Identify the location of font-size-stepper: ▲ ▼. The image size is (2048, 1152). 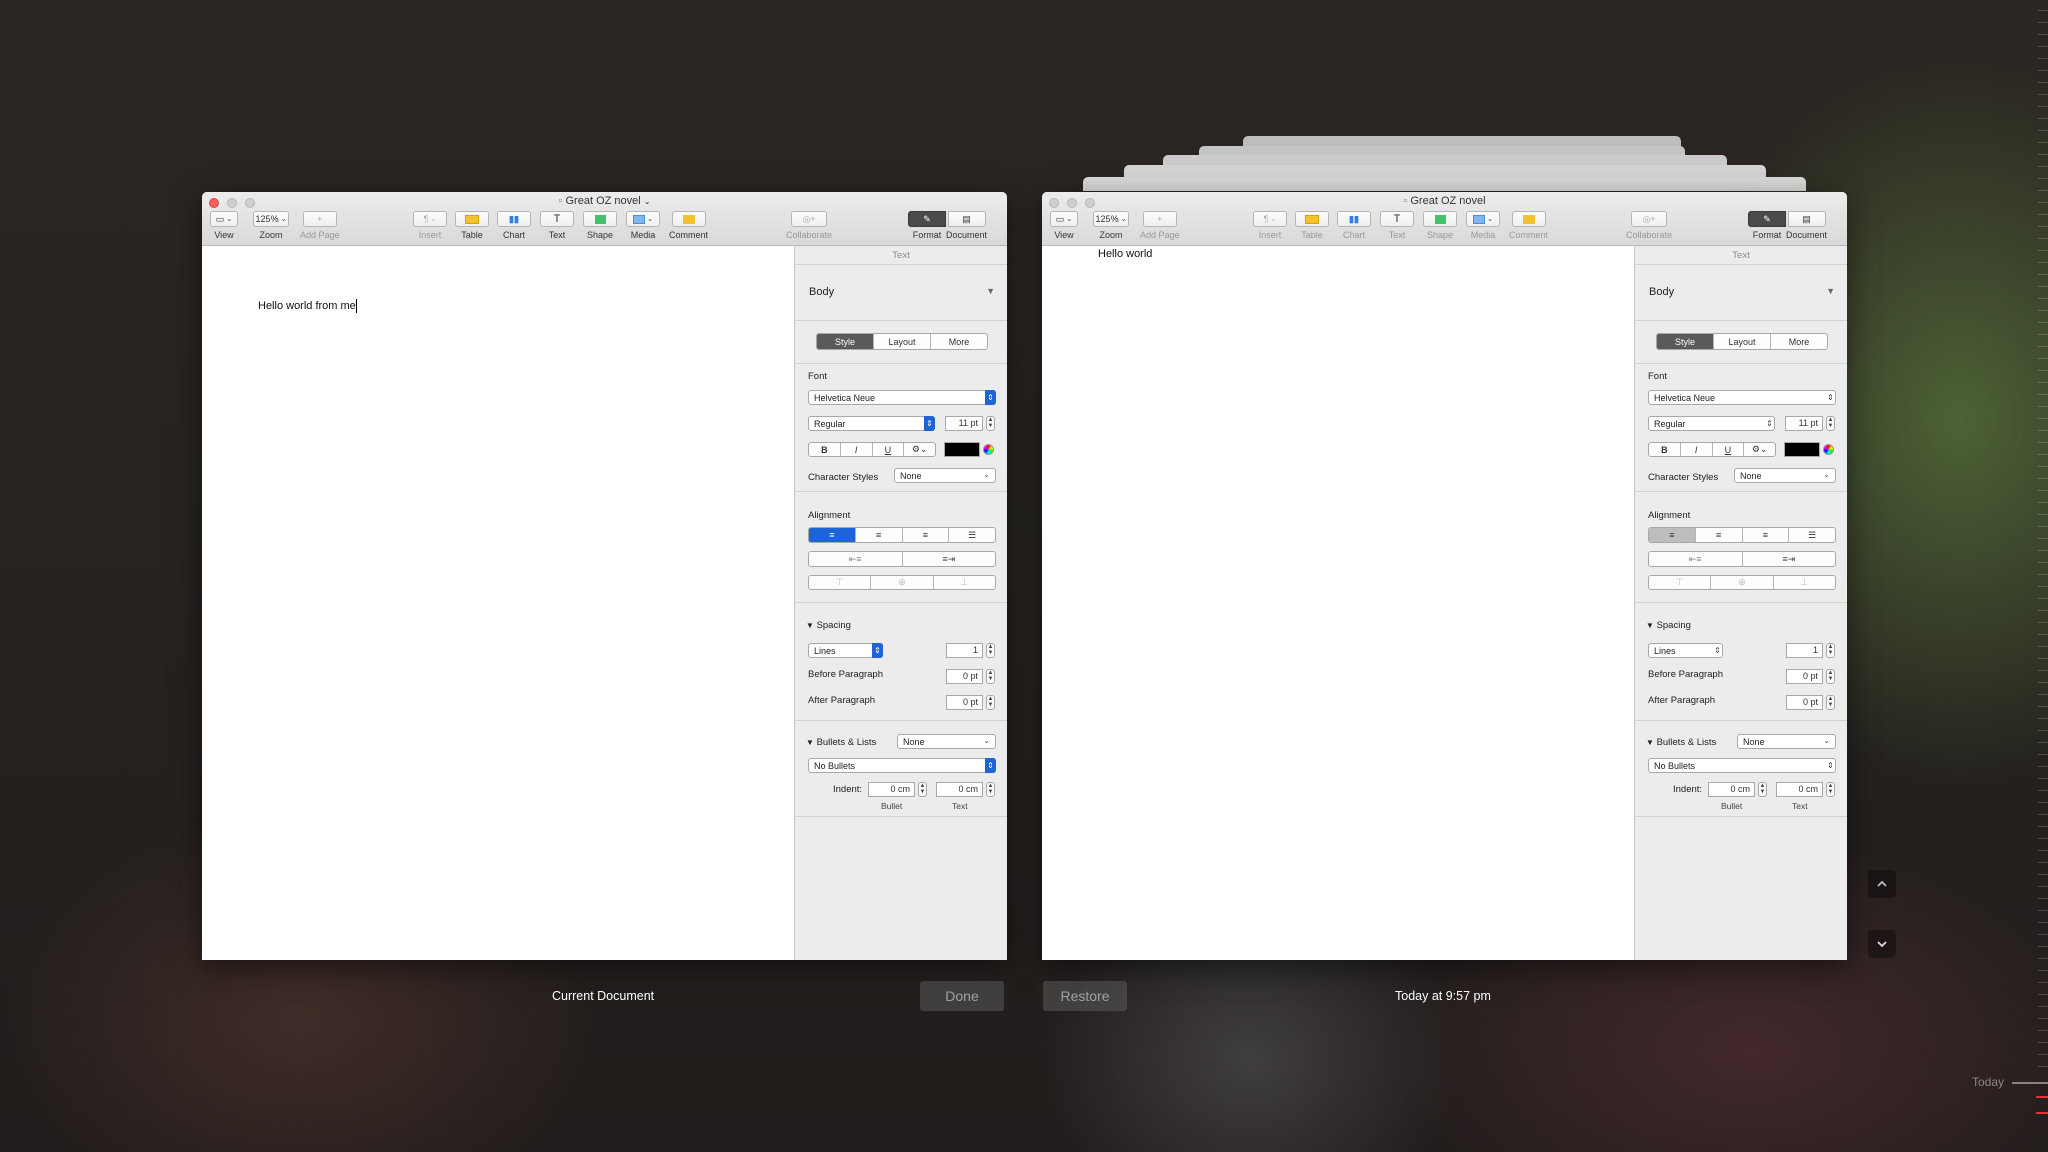
(990, 423).